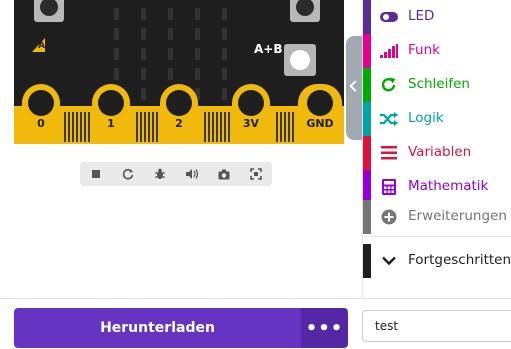  I want to click on calculator-icon, so click(389, 187).